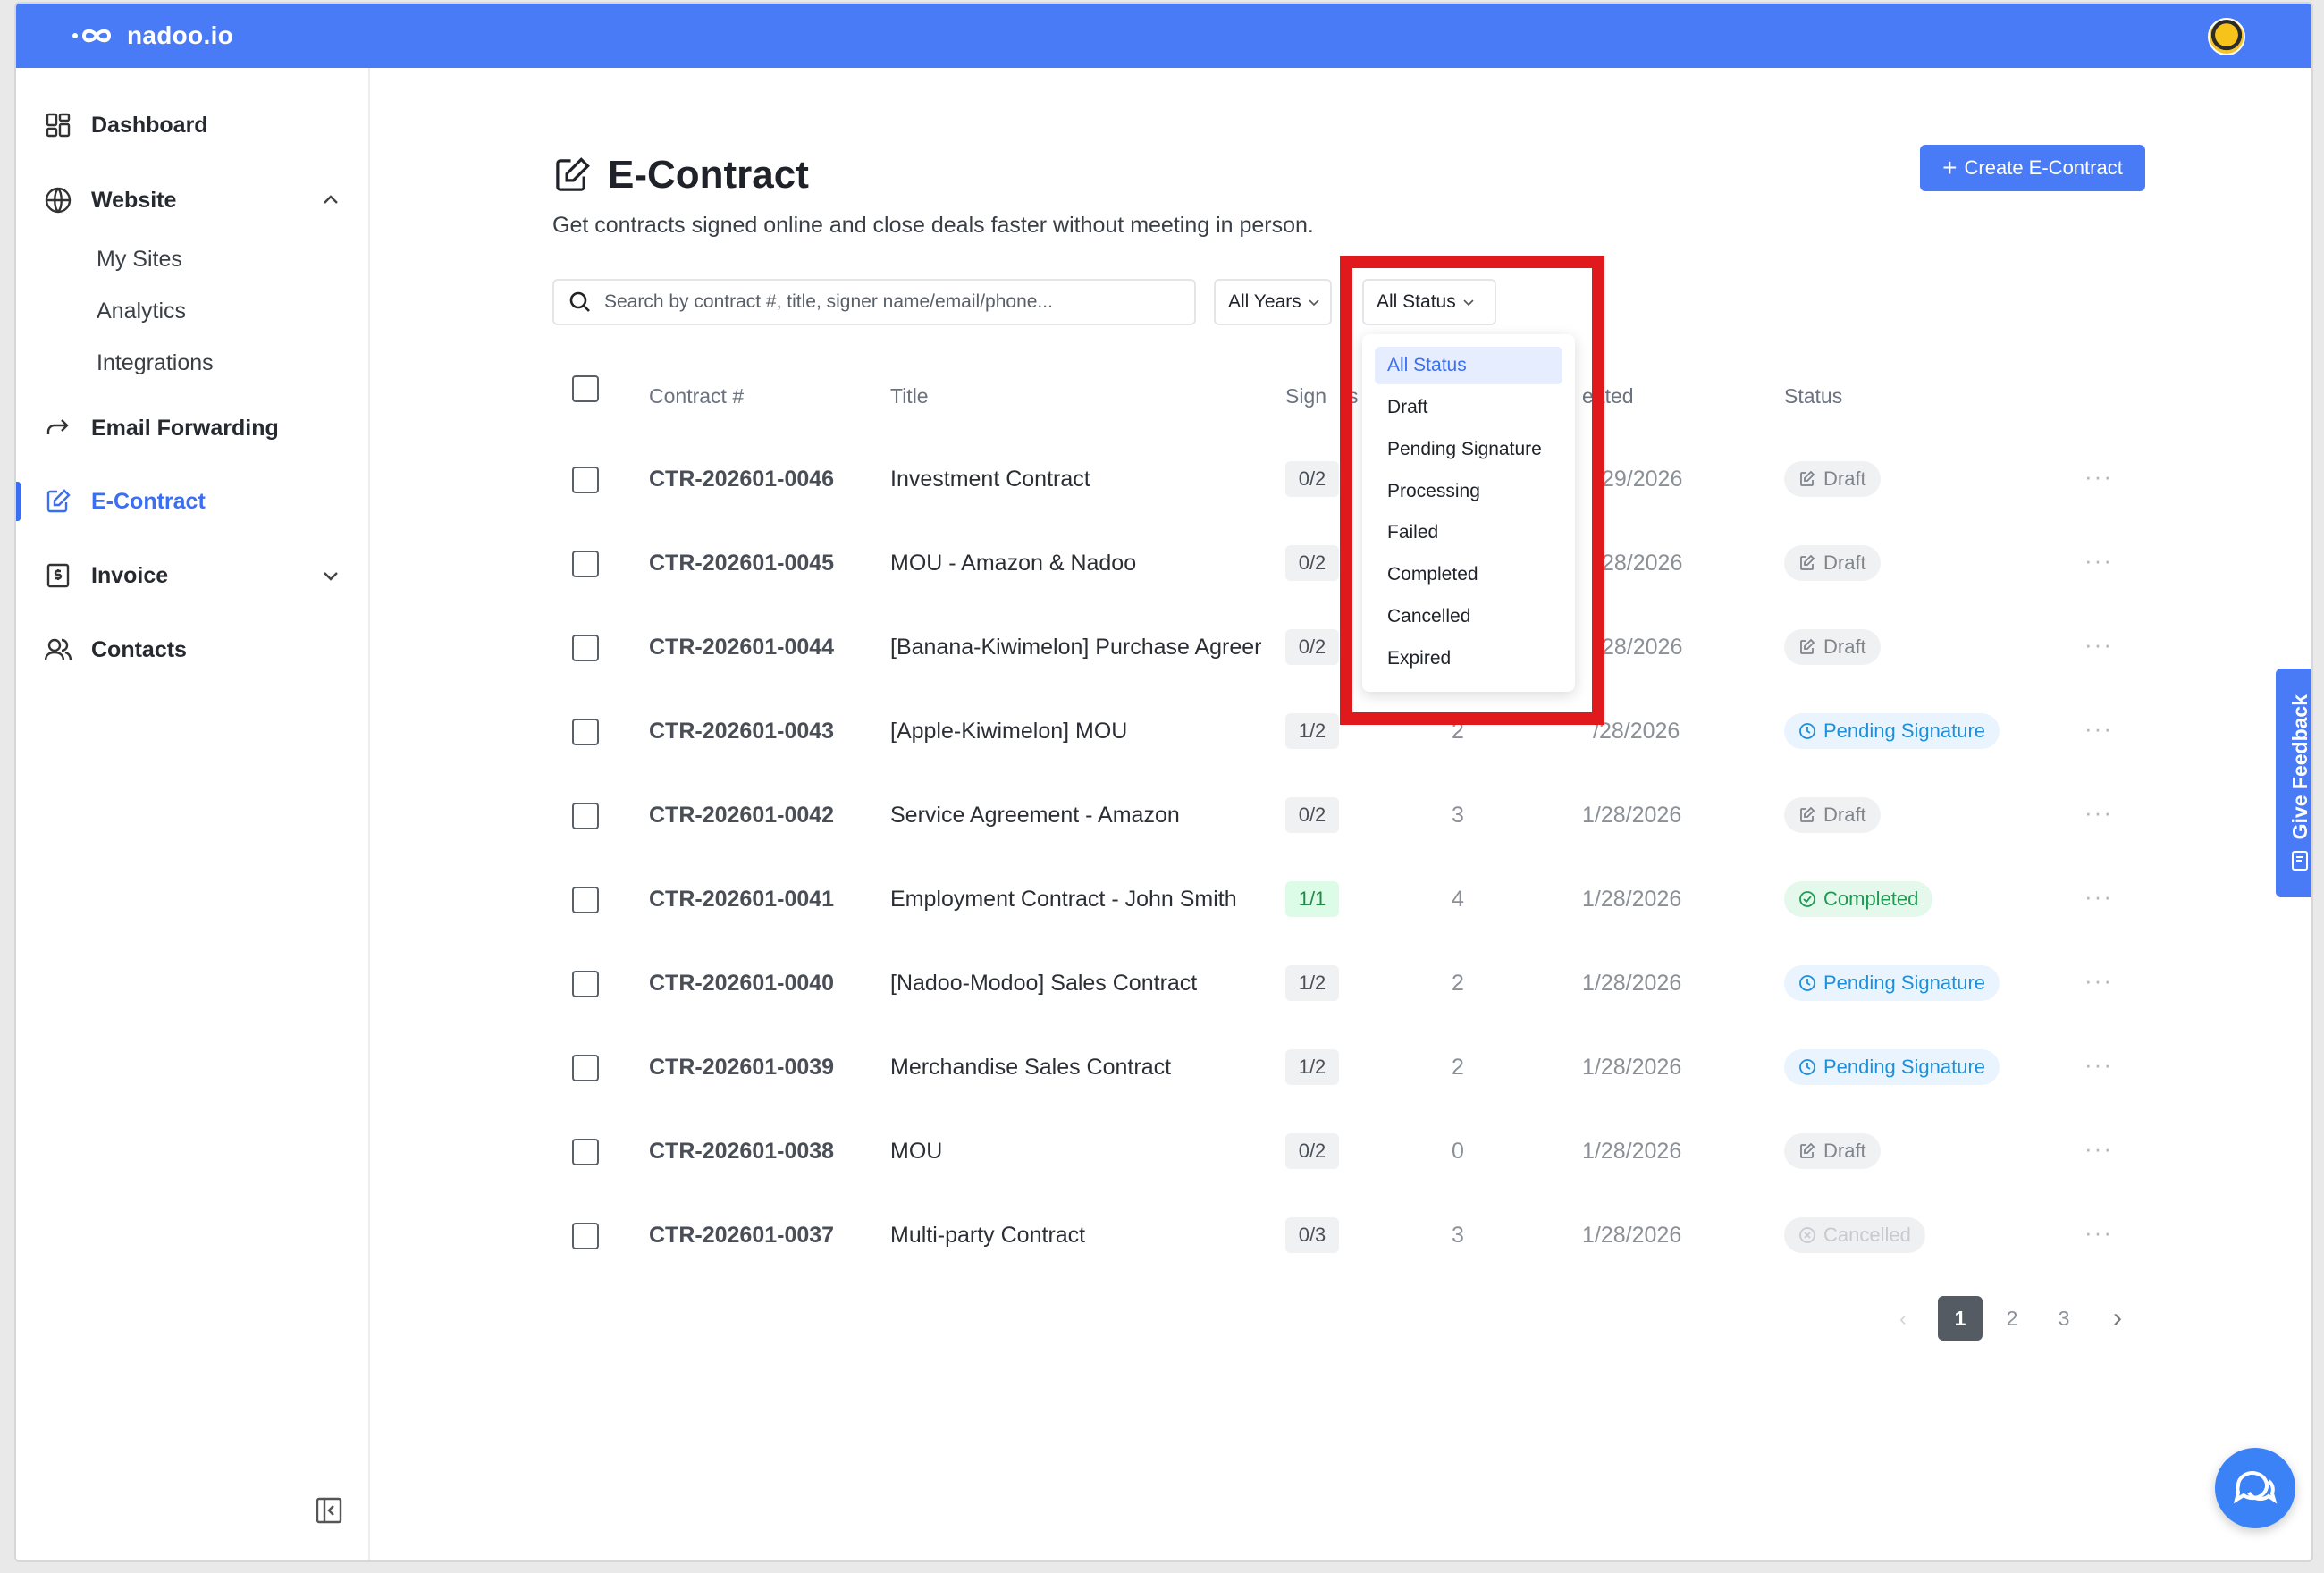  What do you see at coordinates (153, 36) in the screenshot?
I see `brand-logo: nadoo.io` at bounding box center [153, 36].